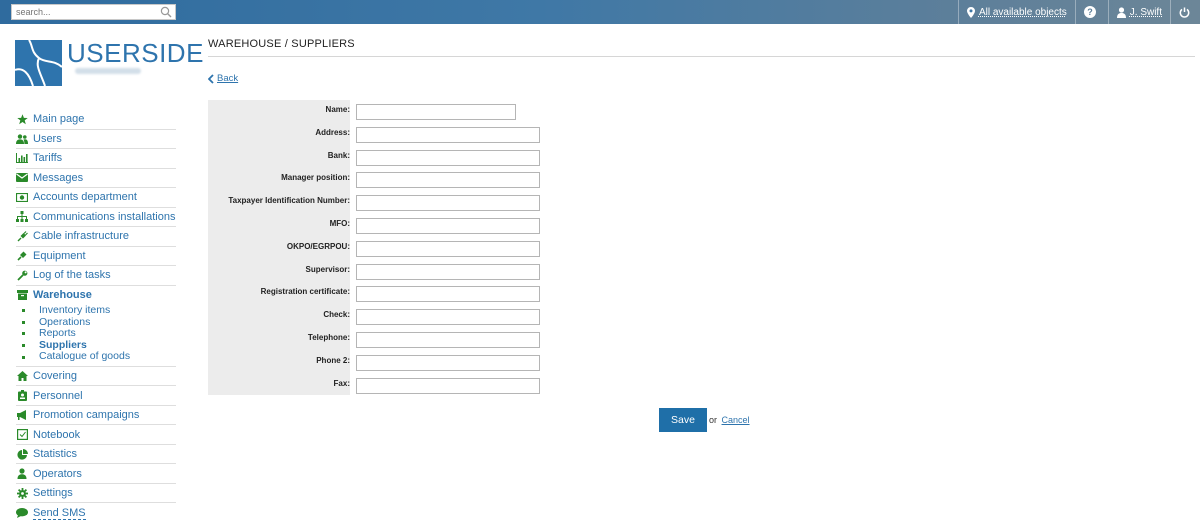 The height and width of the screenshot is (522, 1200). Describe the element at coordinates (448, 226) in the screenshot. I see `mfo-field` at that location.